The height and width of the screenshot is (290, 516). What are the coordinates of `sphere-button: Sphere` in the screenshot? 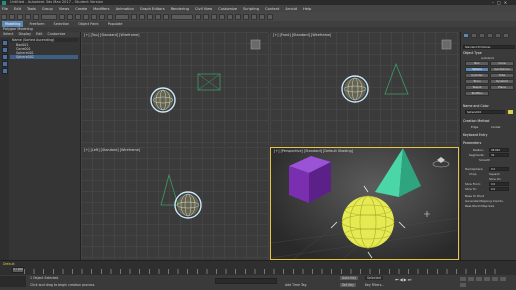 It's located at (477, 69).